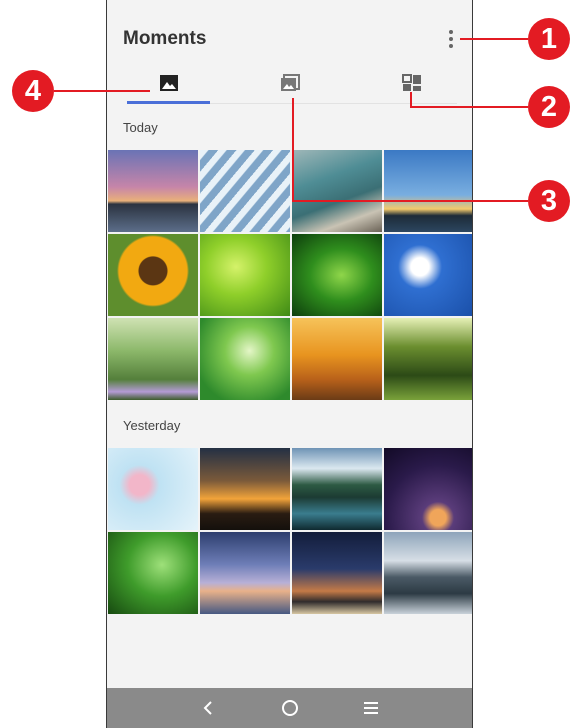 The width and height of the screenshot is (577, 728). Describe the element at coordinates (332, 103) in the screenshot. I see `tab-divider` at that location.